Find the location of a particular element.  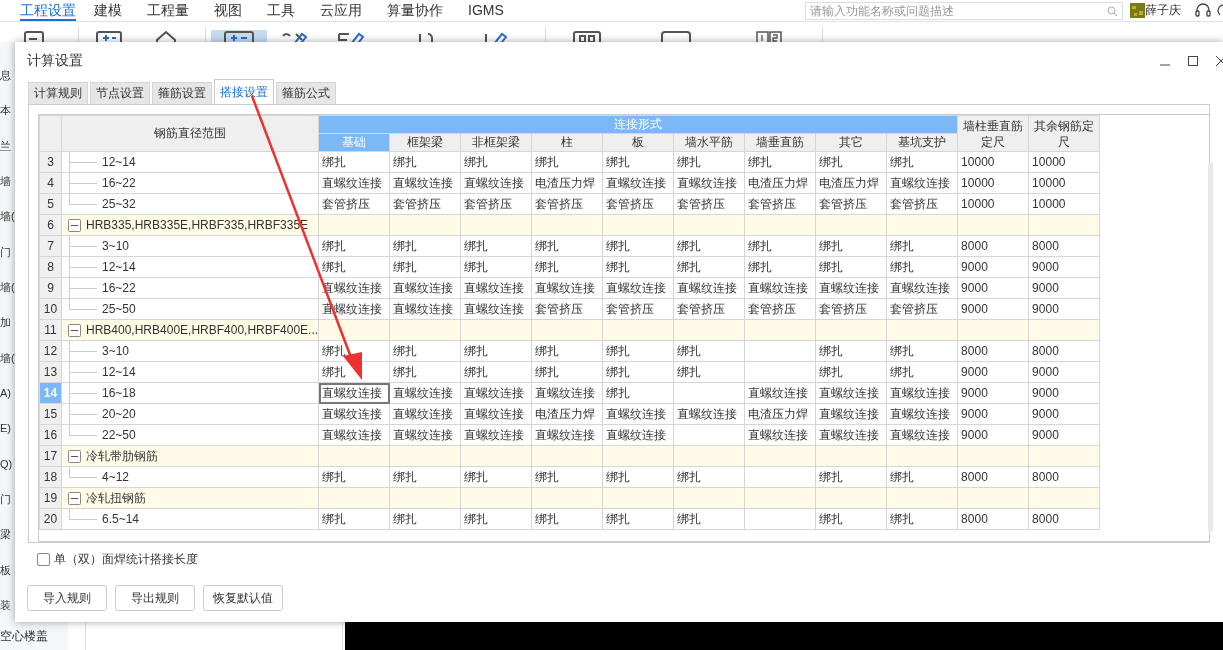

menu-tab: 云应用 is located at coordinates (346, 10).